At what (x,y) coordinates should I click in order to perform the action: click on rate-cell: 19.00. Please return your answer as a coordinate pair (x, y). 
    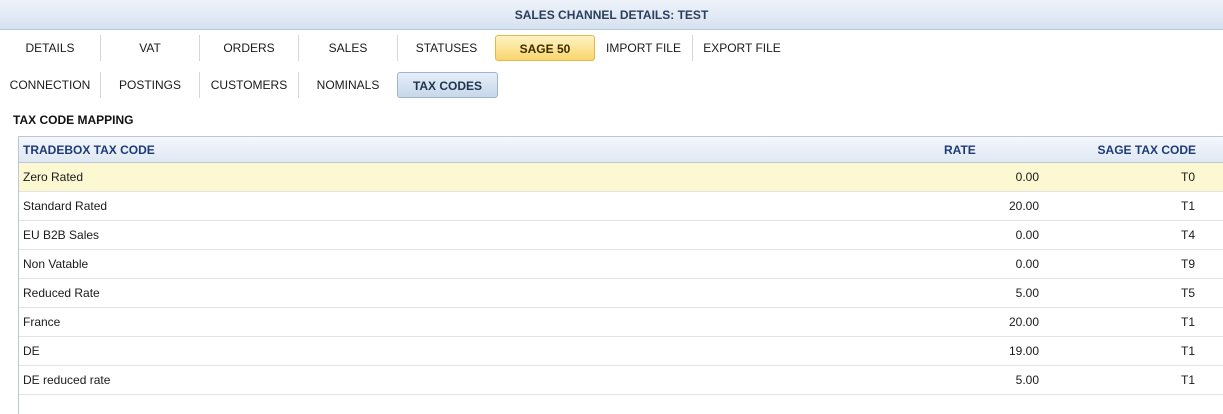
    Looking at the image, I should click on (1023, 351).